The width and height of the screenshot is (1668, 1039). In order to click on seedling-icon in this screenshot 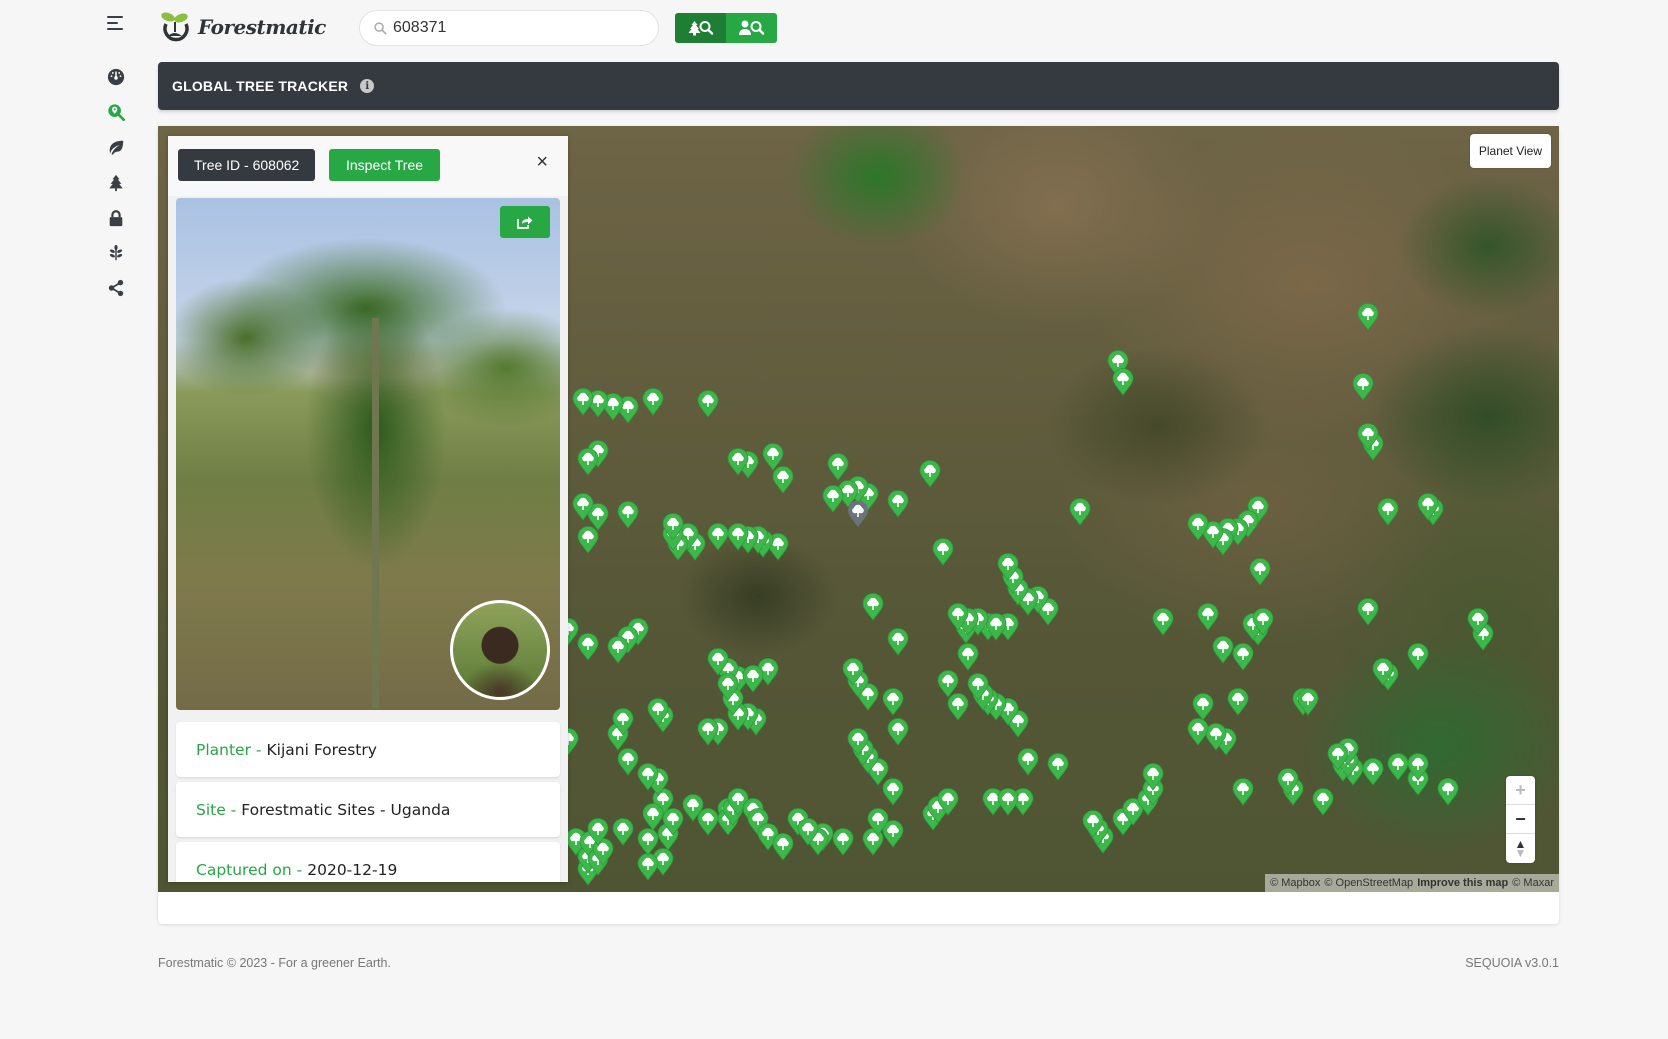, I will do `click(116, 253)`.